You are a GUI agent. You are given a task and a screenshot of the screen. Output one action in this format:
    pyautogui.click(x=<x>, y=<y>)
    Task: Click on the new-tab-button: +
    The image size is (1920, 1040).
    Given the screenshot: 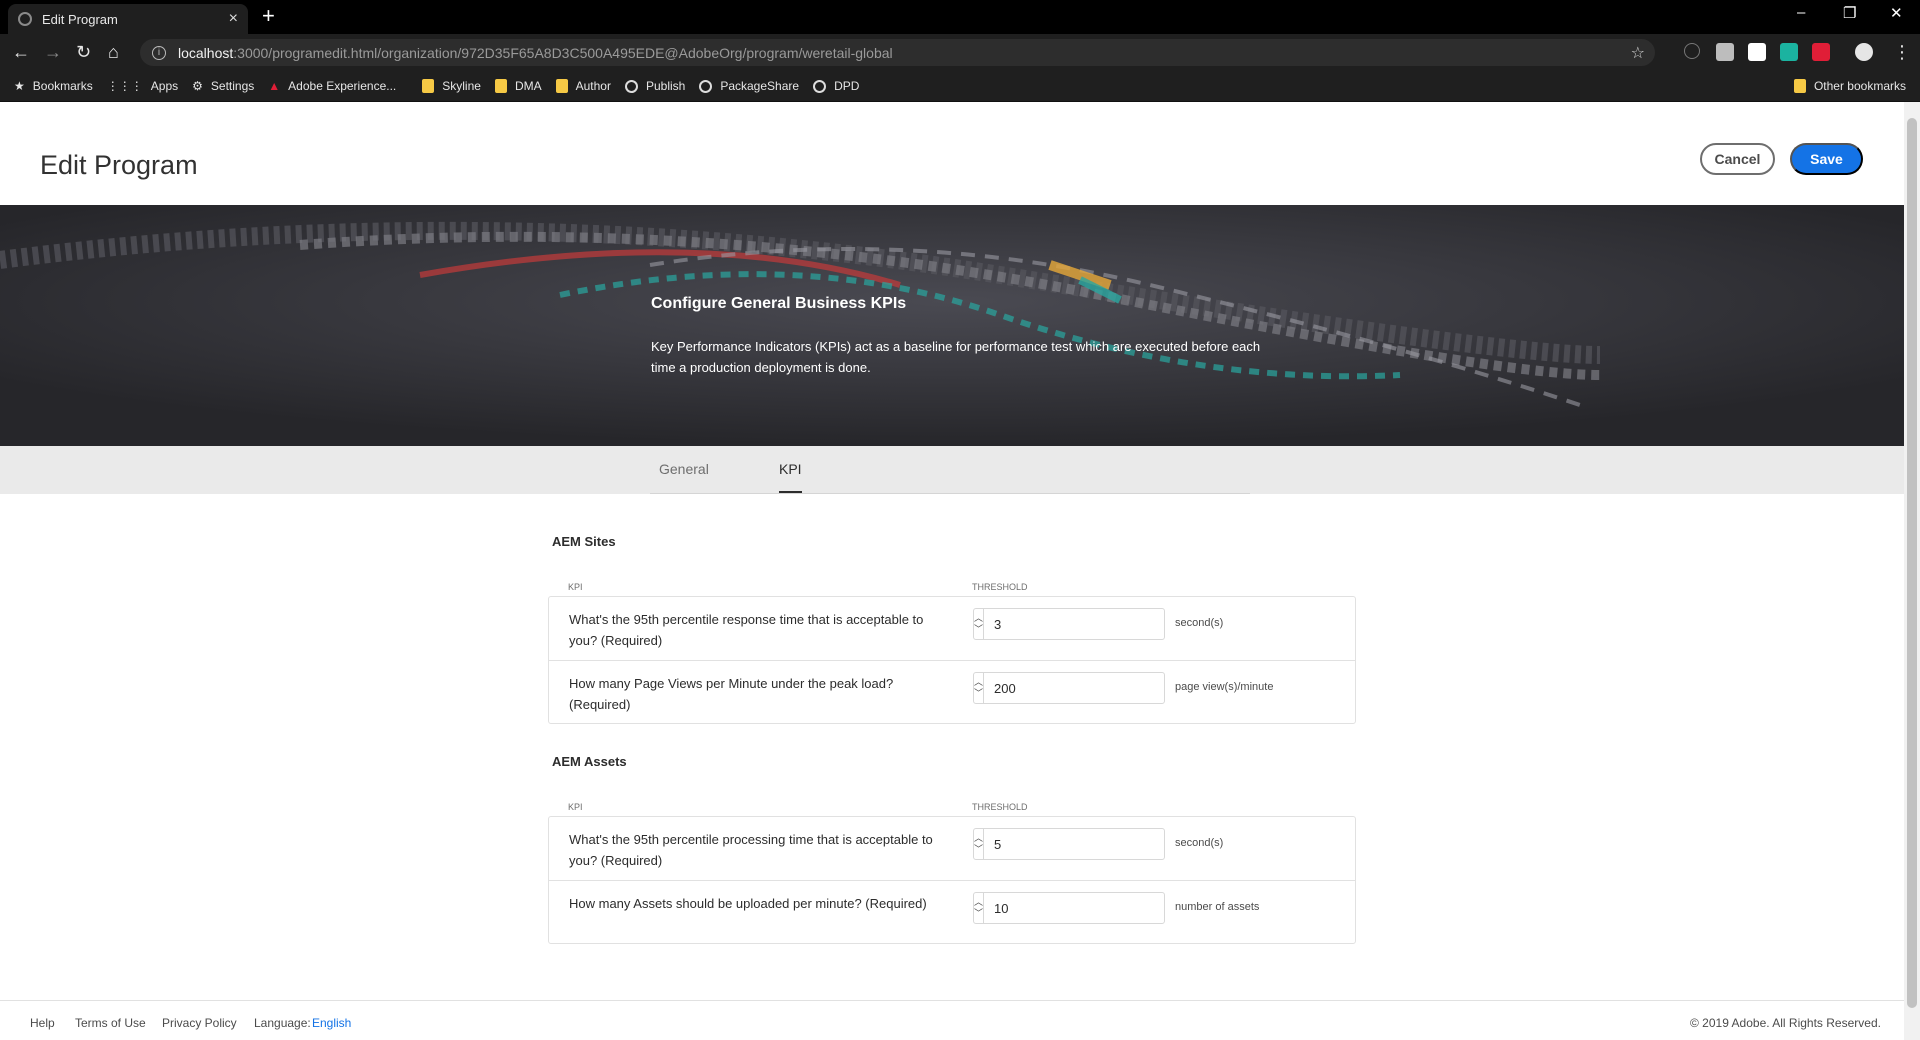 What is the action you would take?
    pyautogui.click(x=268, y=16)
    